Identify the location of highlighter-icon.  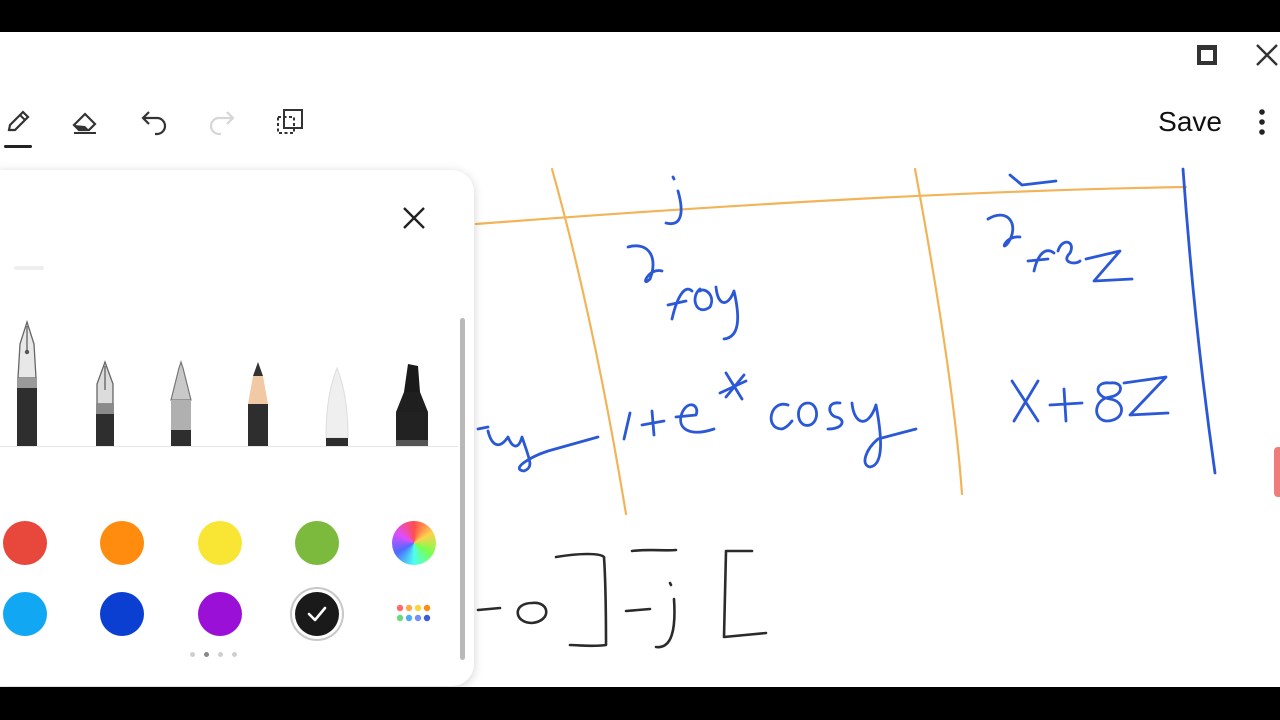
(337, 406).